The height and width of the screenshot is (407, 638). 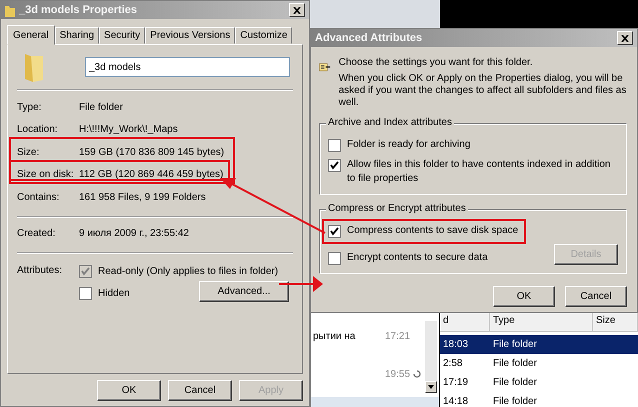 What do you see at coordinates (539, 363) in the screenshot?
I see `file-row: 2:58 File folder` at bounding box center [539, 363].